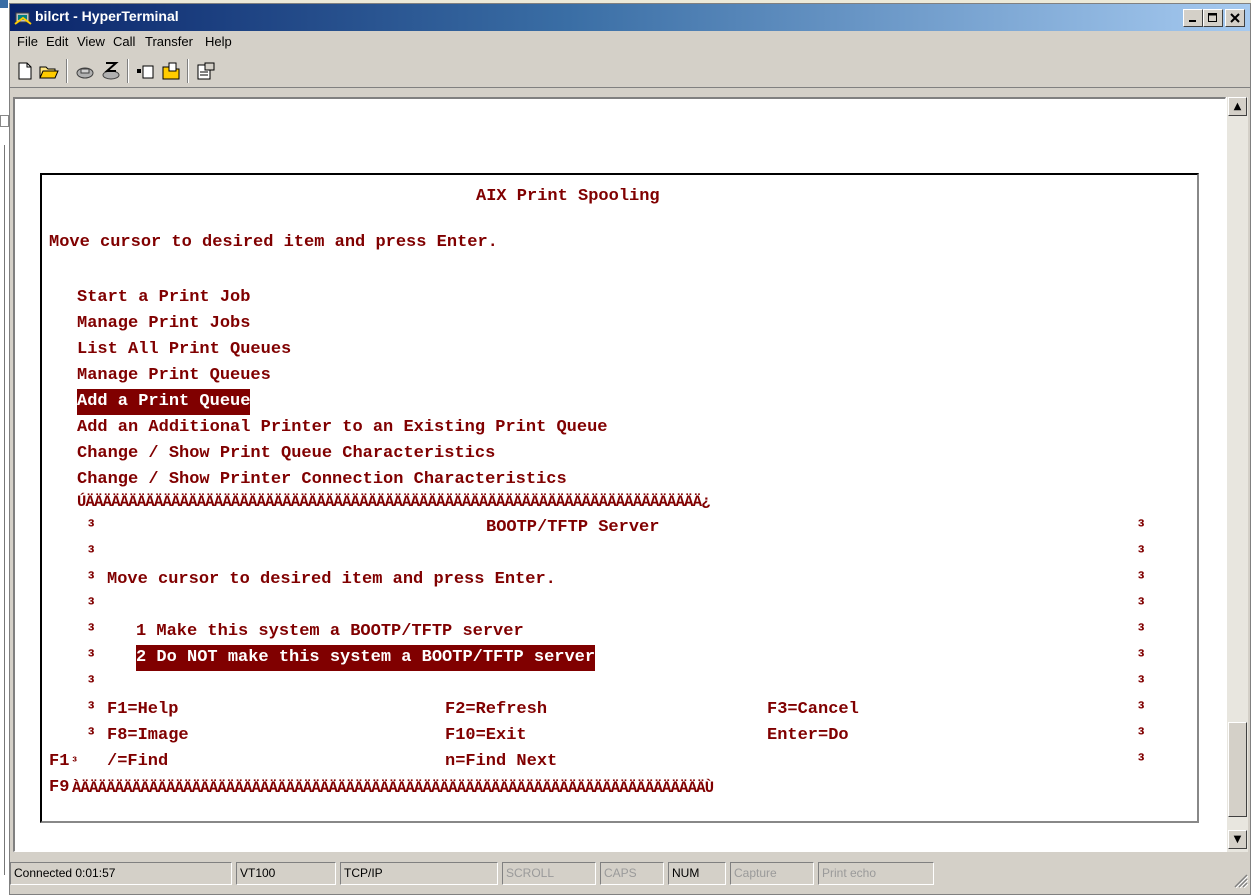 This screenshot has width=1251, height=895. I want to click on menu-edit: Edit, so click(57, 41).